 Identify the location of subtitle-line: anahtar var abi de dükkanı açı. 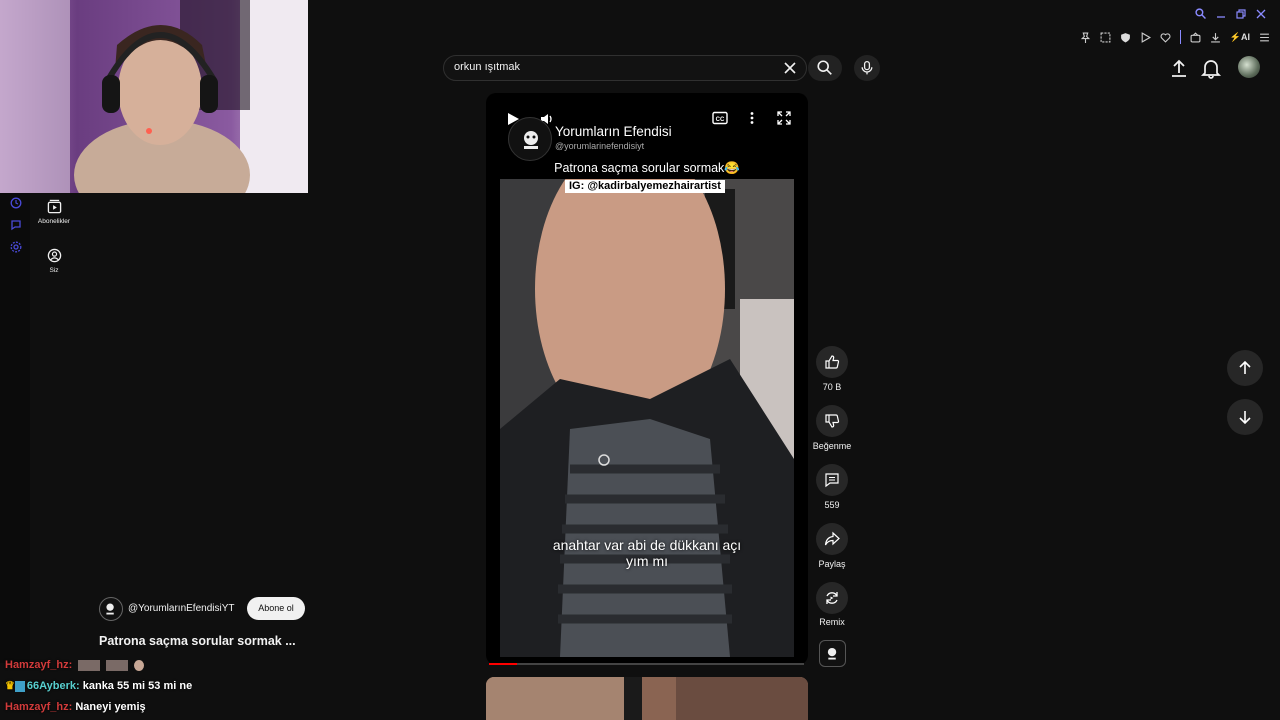
(647, 545).